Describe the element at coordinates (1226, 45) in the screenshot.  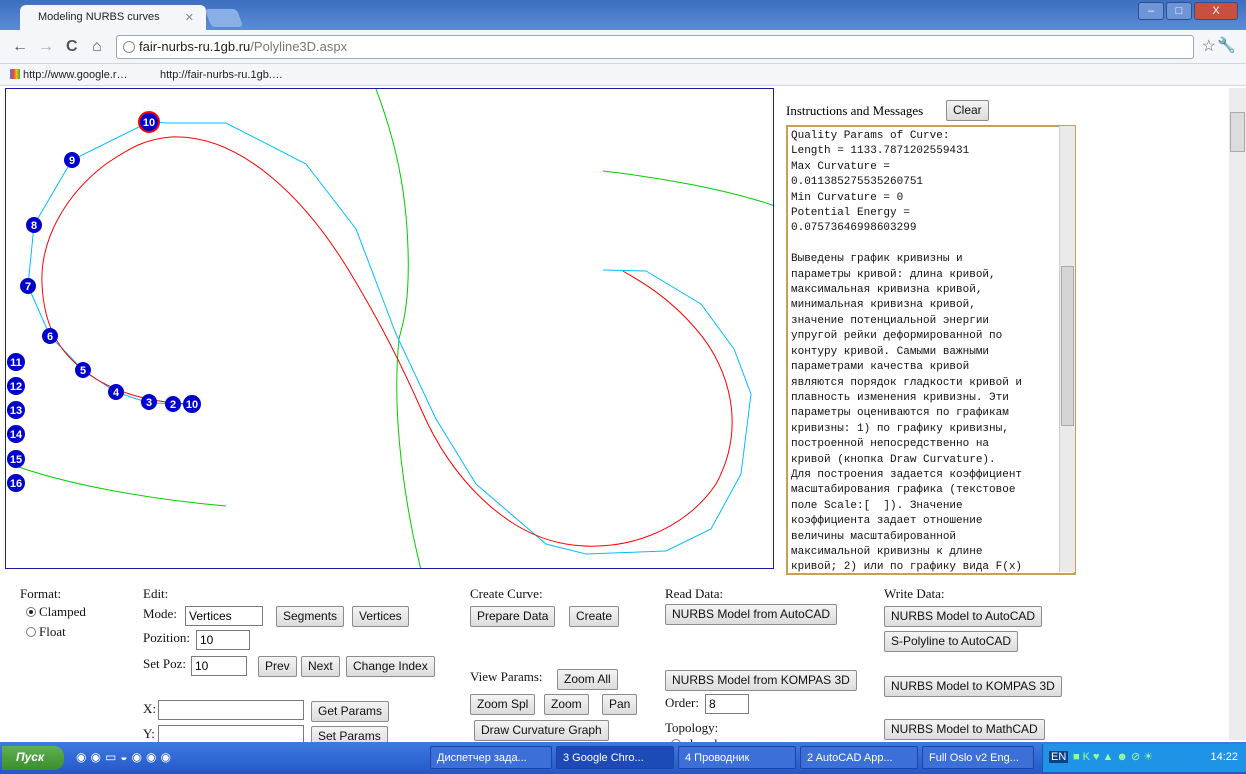
I see `wrench-icon: 🔧` at that location.